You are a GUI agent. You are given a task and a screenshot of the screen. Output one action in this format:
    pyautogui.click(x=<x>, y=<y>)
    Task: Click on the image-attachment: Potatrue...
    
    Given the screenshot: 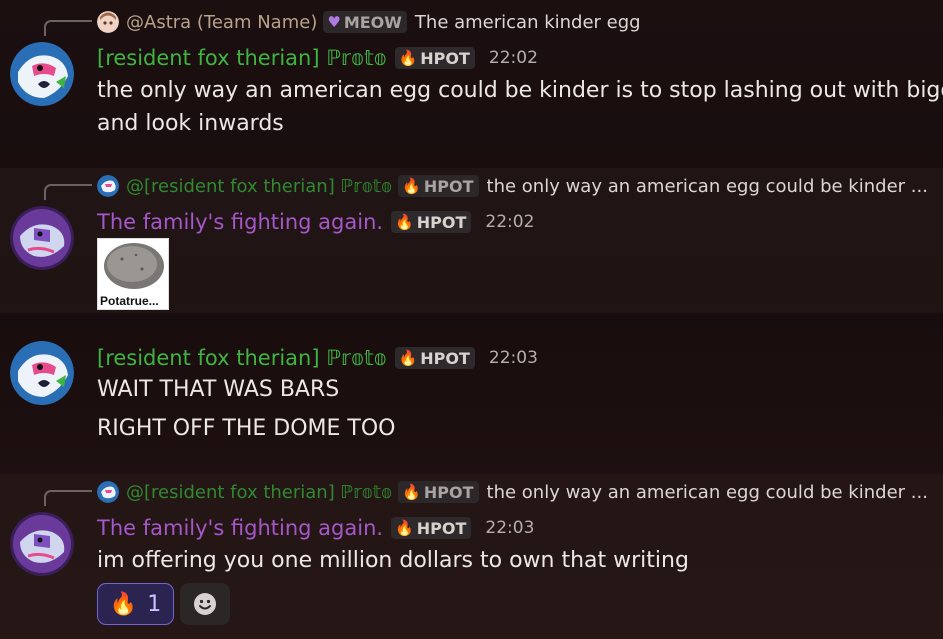 What is the action you would take?
    pyautogui.click(x=133, y=274)
    